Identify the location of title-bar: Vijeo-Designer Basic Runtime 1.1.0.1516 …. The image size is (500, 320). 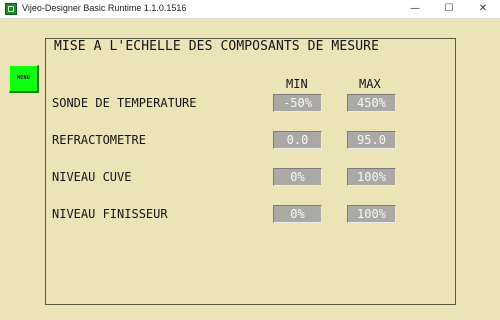
(250, 9).